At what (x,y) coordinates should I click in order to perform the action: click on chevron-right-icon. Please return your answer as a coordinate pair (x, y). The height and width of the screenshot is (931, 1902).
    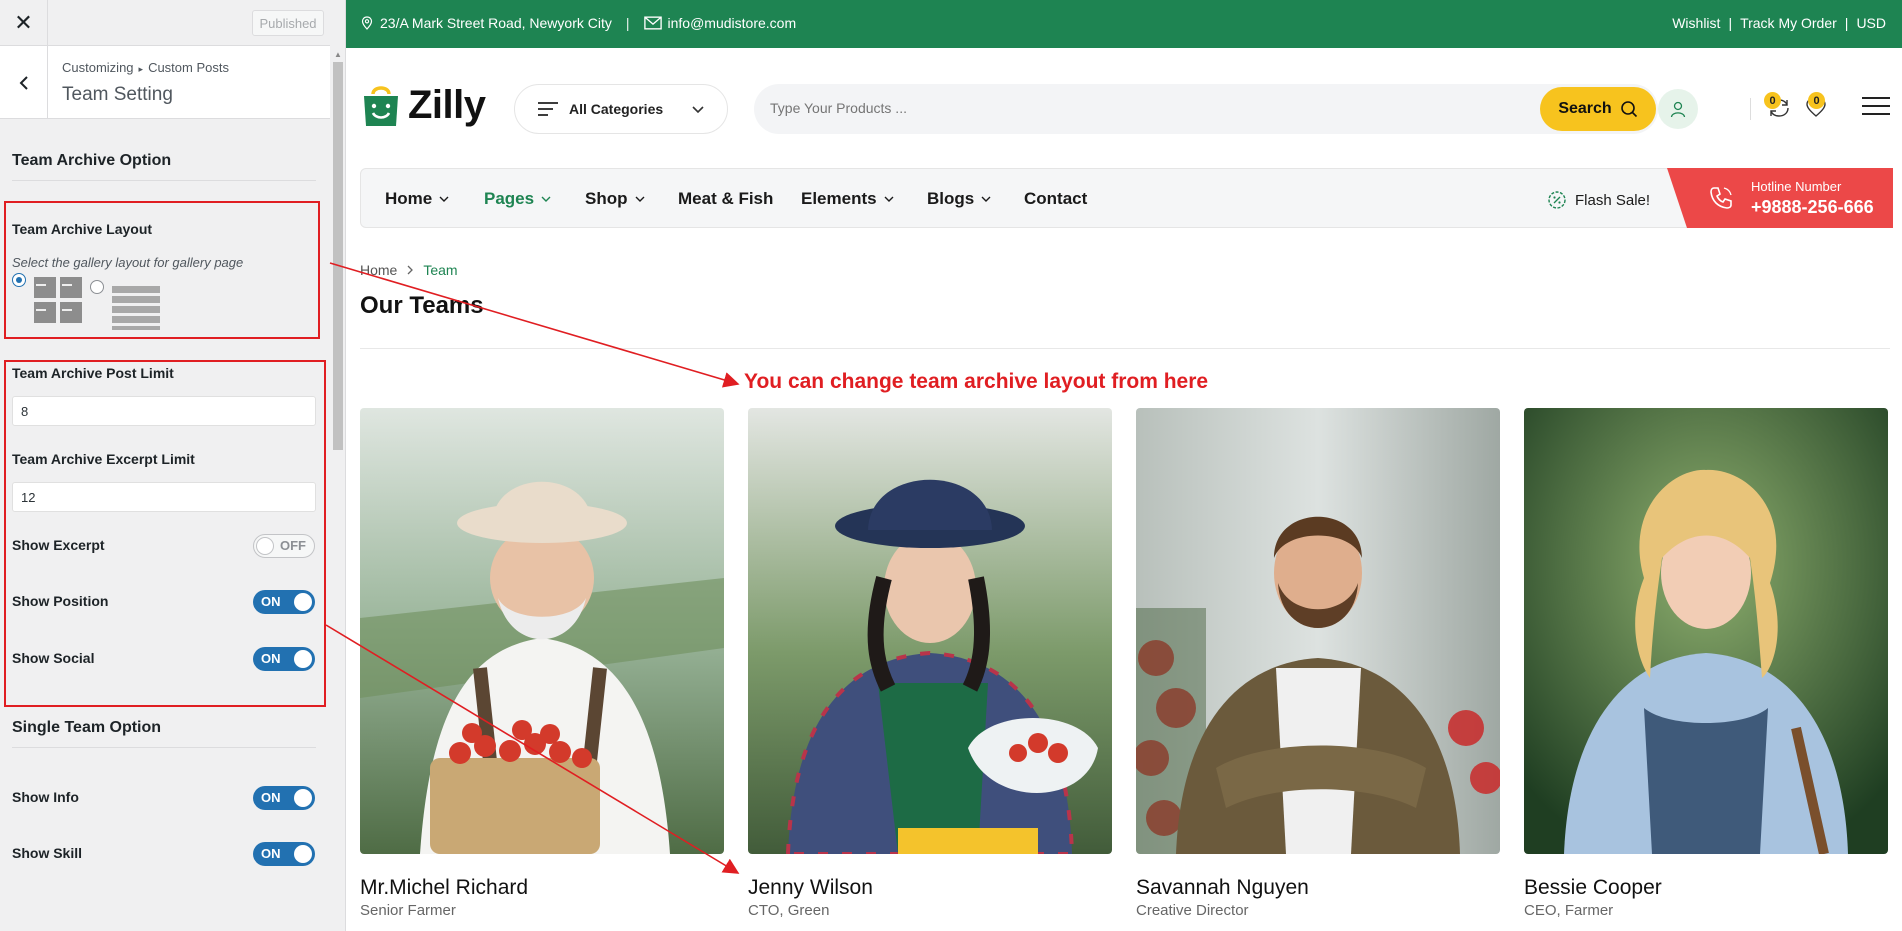
    Looking at the image, I should click on (410, 270).